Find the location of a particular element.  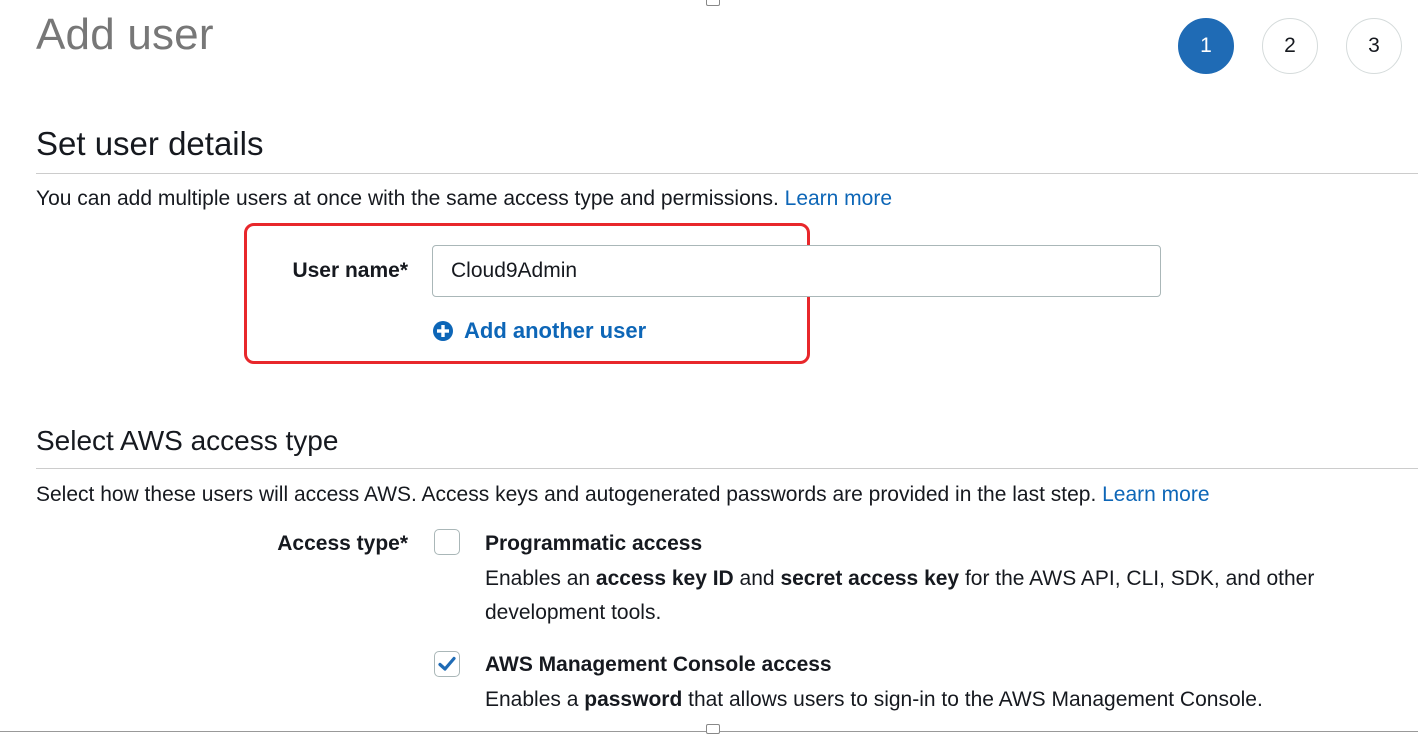

access-type-heading: Select AWS access type is located at coordinates (187, 440).